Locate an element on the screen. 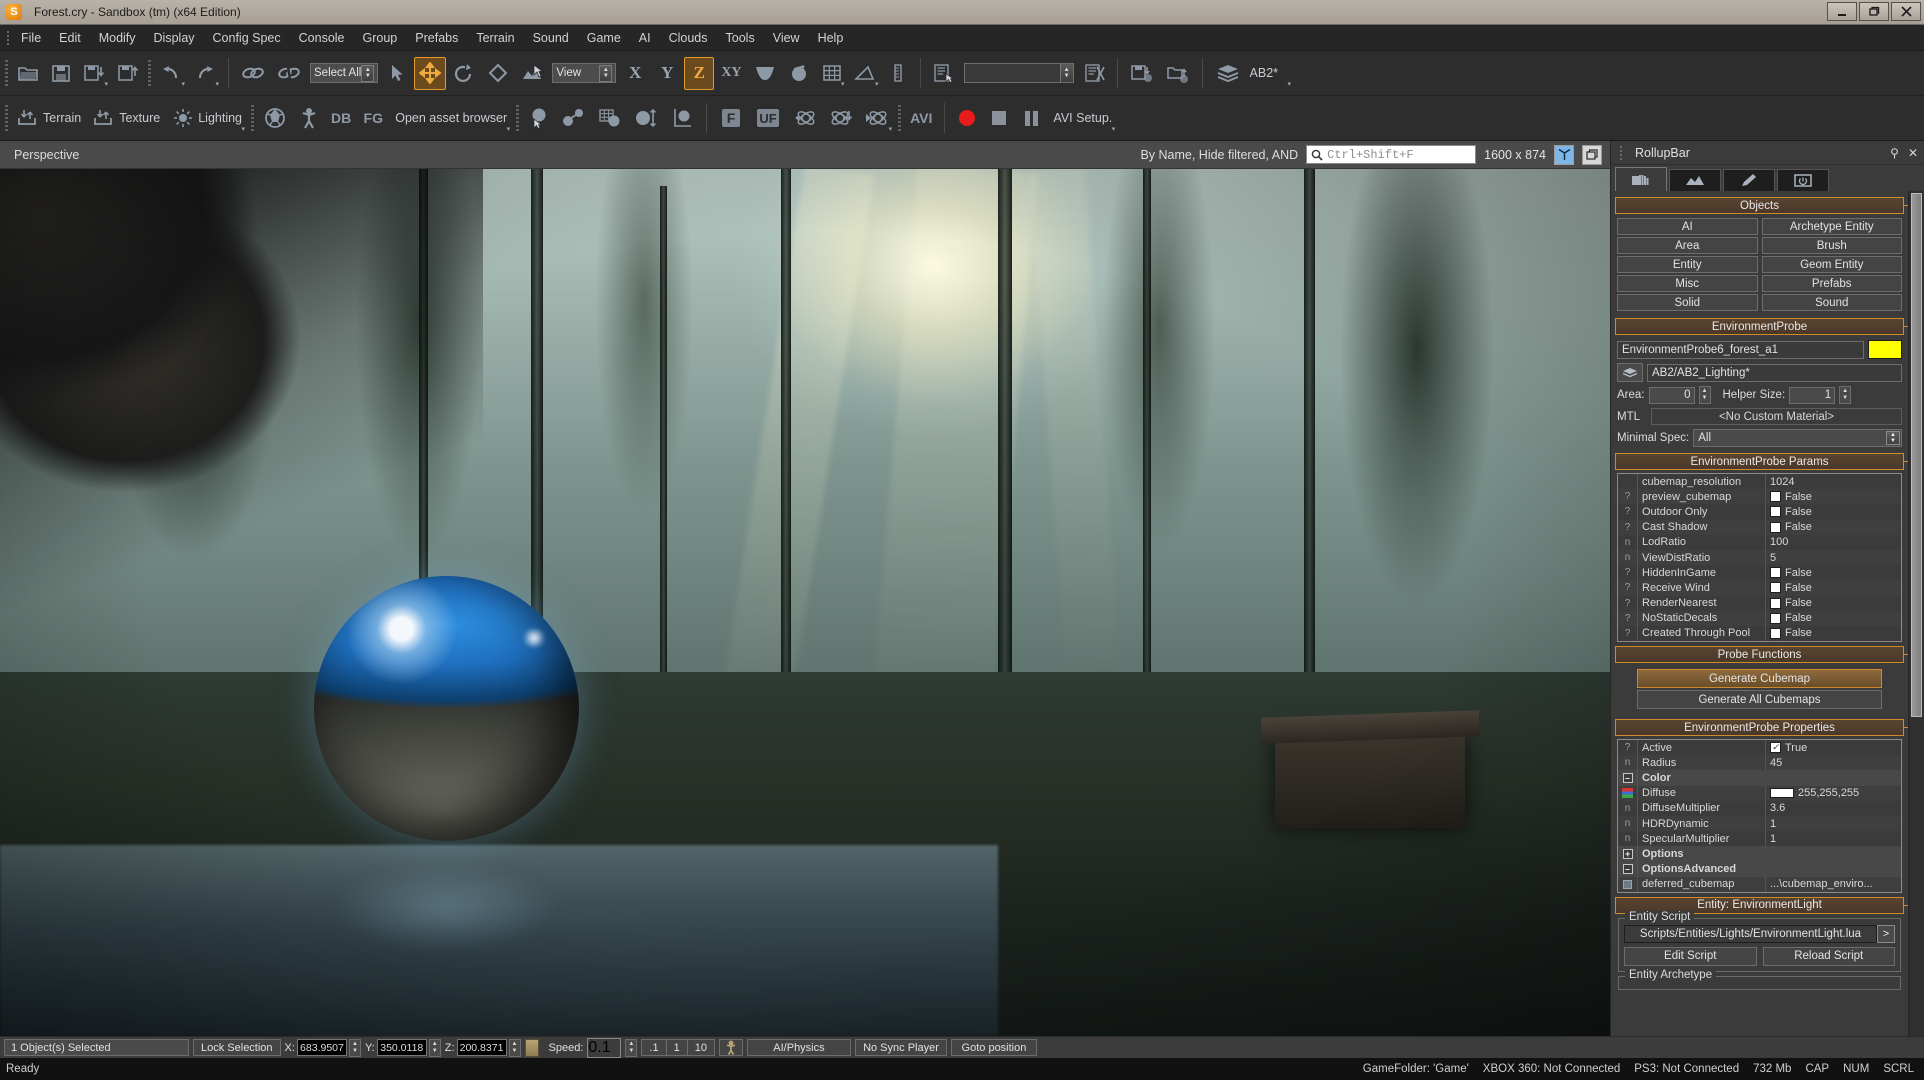 The height and width of the screenshot is (1080, 1924). axis-helper-icon is located at coordinates (1564, 154).